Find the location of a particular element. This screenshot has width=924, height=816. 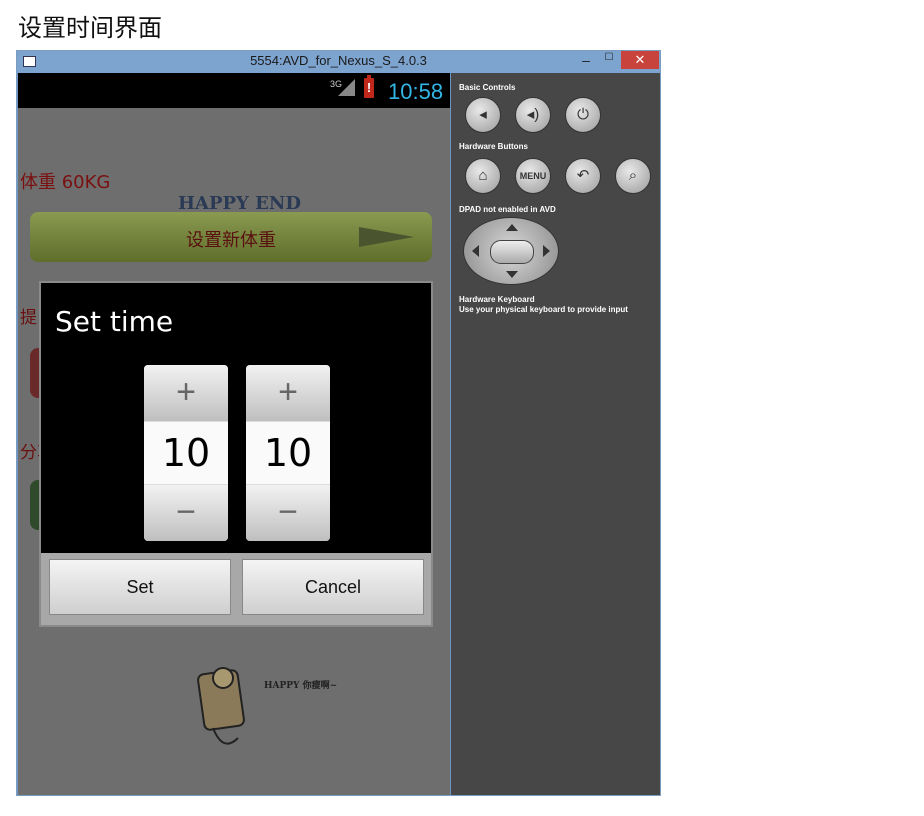

keyboard-label: Hardware Keyboard is located at coordinates (497, 299).